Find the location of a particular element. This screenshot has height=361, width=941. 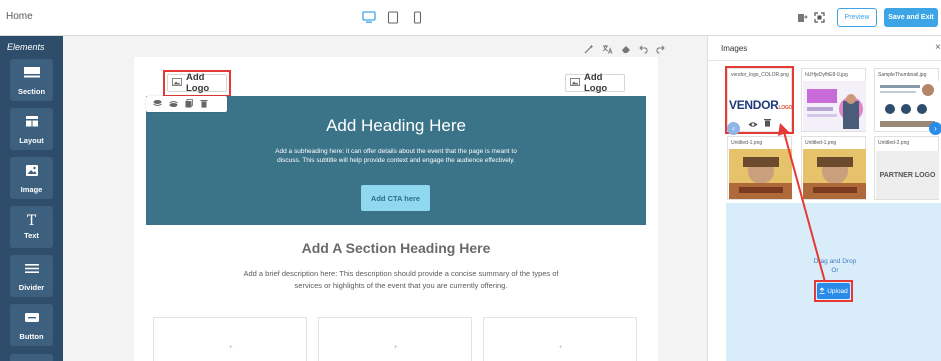

highlight-box-logo is located at coordinates (197, 83).